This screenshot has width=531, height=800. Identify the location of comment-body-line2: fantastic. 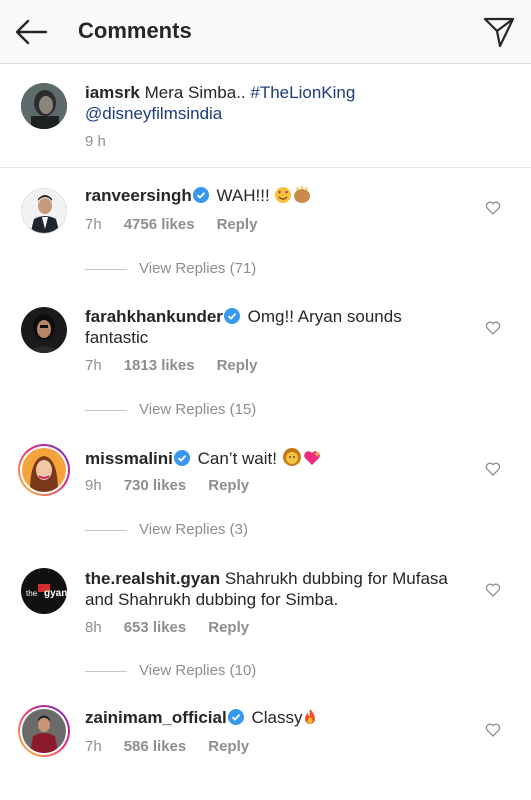
(117, 337).